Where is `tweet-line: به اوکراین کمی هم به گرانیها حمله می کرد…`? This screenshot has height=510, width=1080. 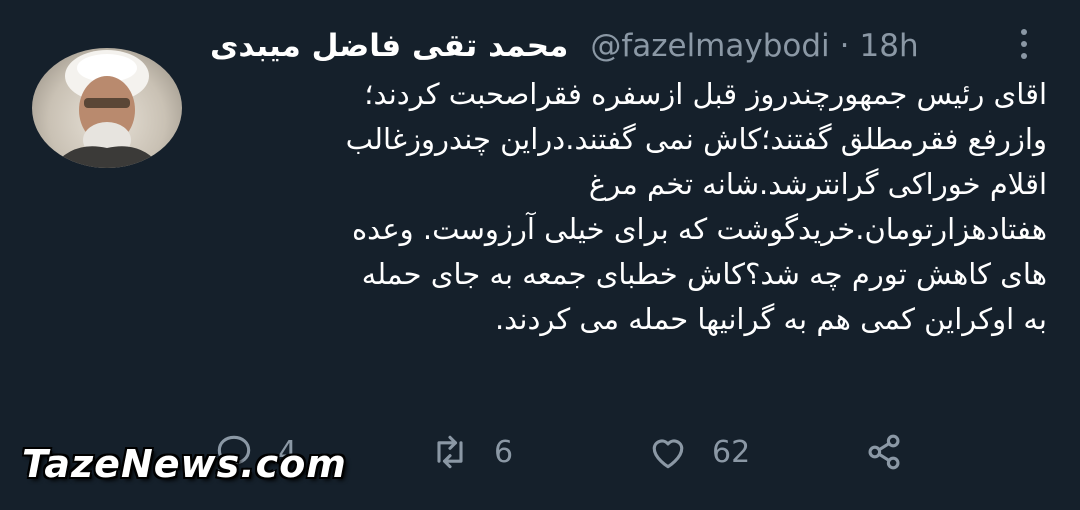
tweet-line: به اوکراین کمی هم به گرانیها حمله می کرد… is located at coordinates (770, 319).